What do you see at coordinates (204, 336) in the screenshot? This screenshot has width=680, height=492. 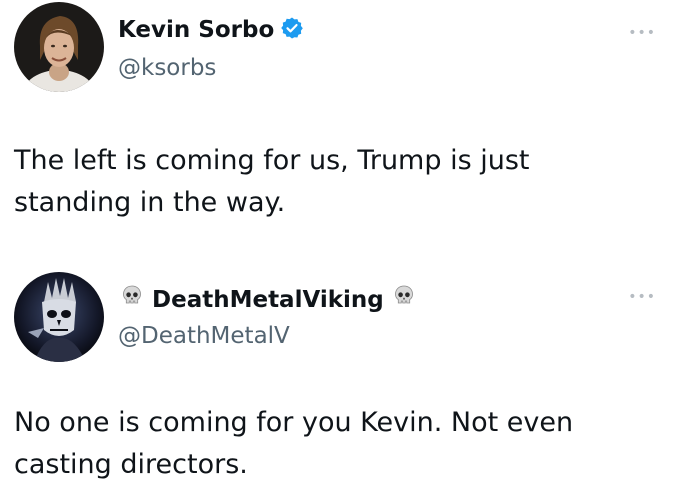 I see `handle: @DeathMetalV` at bounding box center [204, 336].